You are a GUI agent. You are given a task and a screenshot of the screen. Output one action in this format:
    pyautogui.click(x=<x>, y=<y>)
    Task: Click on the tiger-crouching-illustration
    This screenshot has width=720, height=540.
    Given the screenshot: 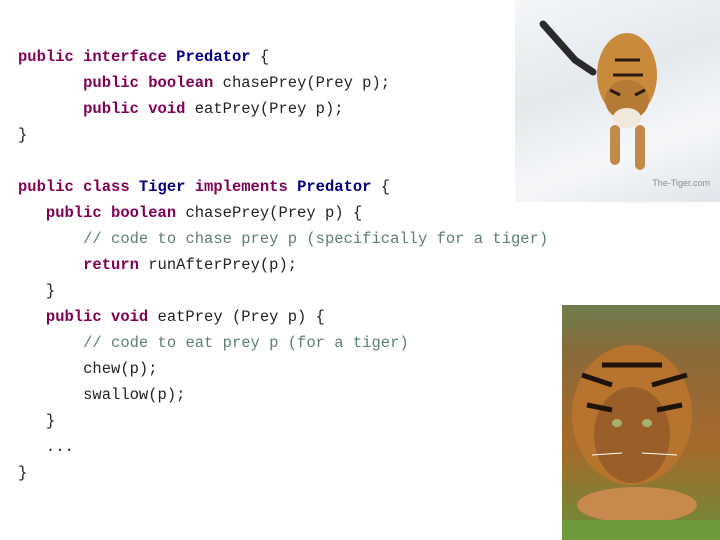 What is the action you would take?
    pyautogui.click(x=641, y=442)
    